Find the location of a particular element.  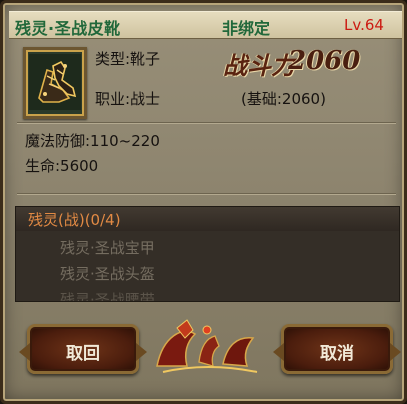

magic-defense-stat: 魔法防御:110~220 is located at coordinates (92, 141).